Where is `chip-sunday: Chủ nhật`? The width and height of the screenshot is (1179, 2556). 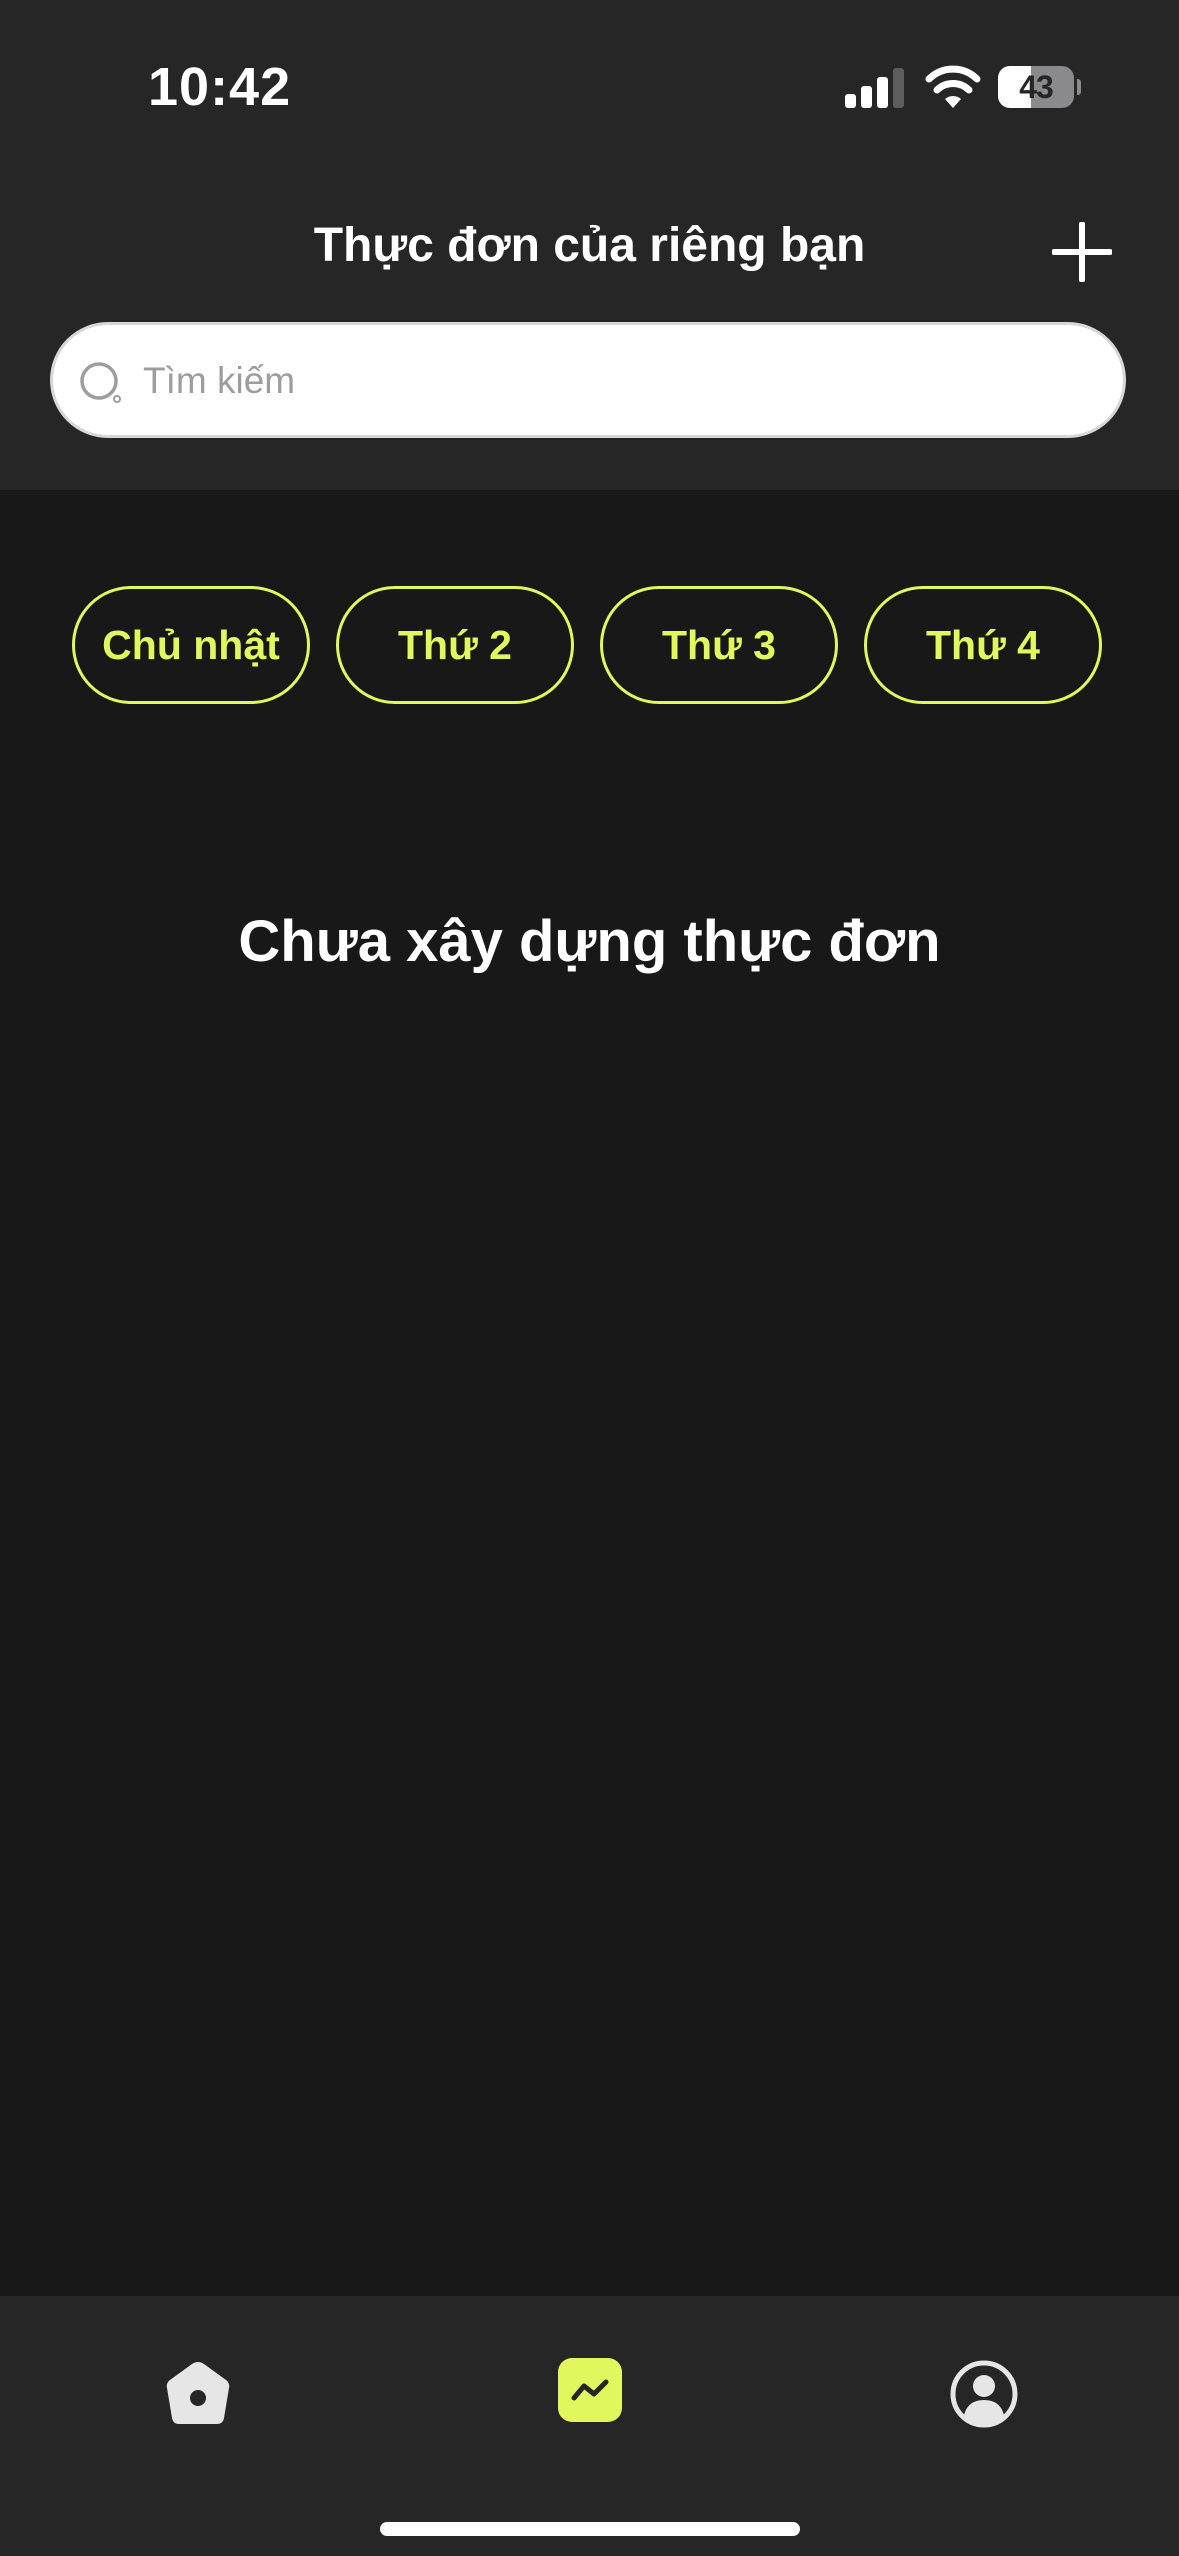
chip-sunday: Chủ nhật is located at coordinates (191, 645).